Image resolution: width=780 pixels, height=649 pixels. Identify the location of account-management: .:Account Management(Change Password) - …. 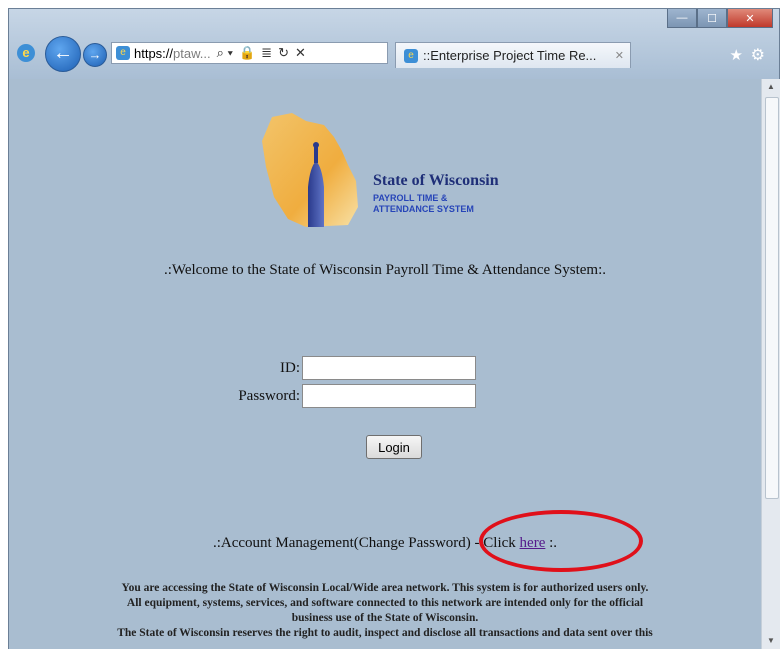
(385, 543).